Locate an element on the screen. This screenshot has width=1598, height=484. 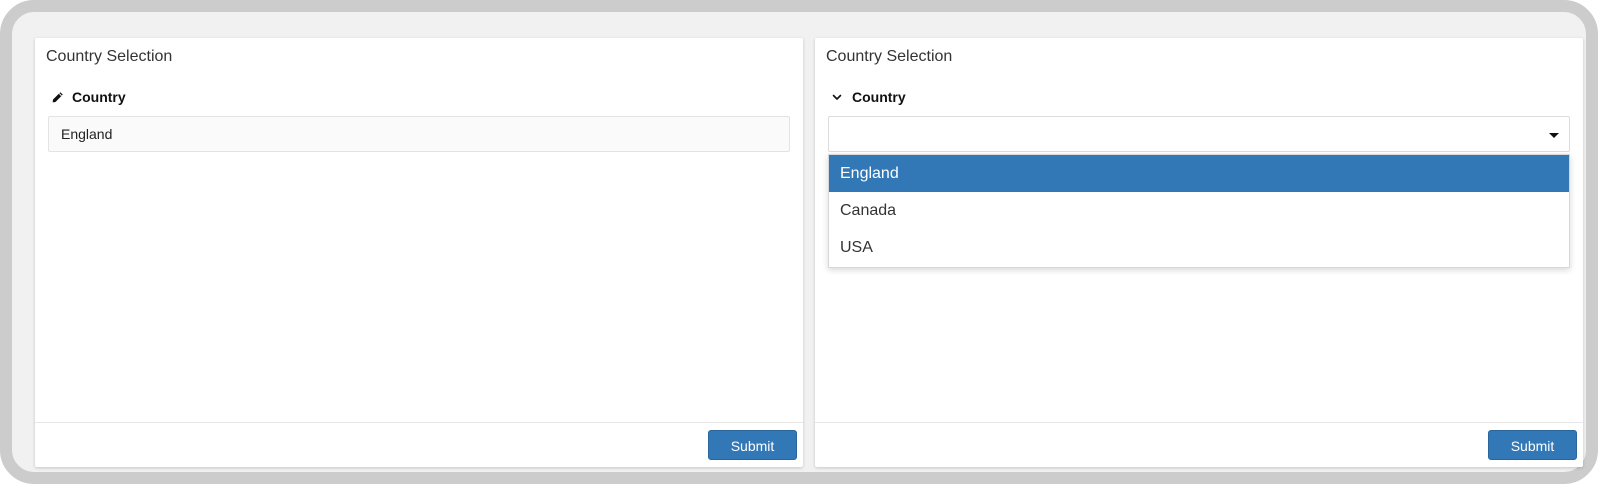
country-value-display: England is located at coordinates (419, 134).